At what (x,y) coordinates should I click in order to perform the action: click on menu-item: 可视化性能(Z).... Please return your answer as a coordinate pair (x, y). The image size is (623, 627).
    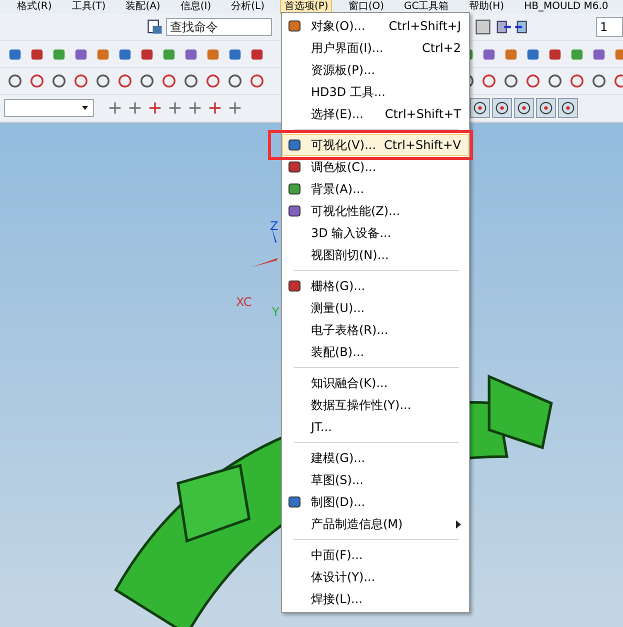
    Looking at the image, I should click on (375, 211).